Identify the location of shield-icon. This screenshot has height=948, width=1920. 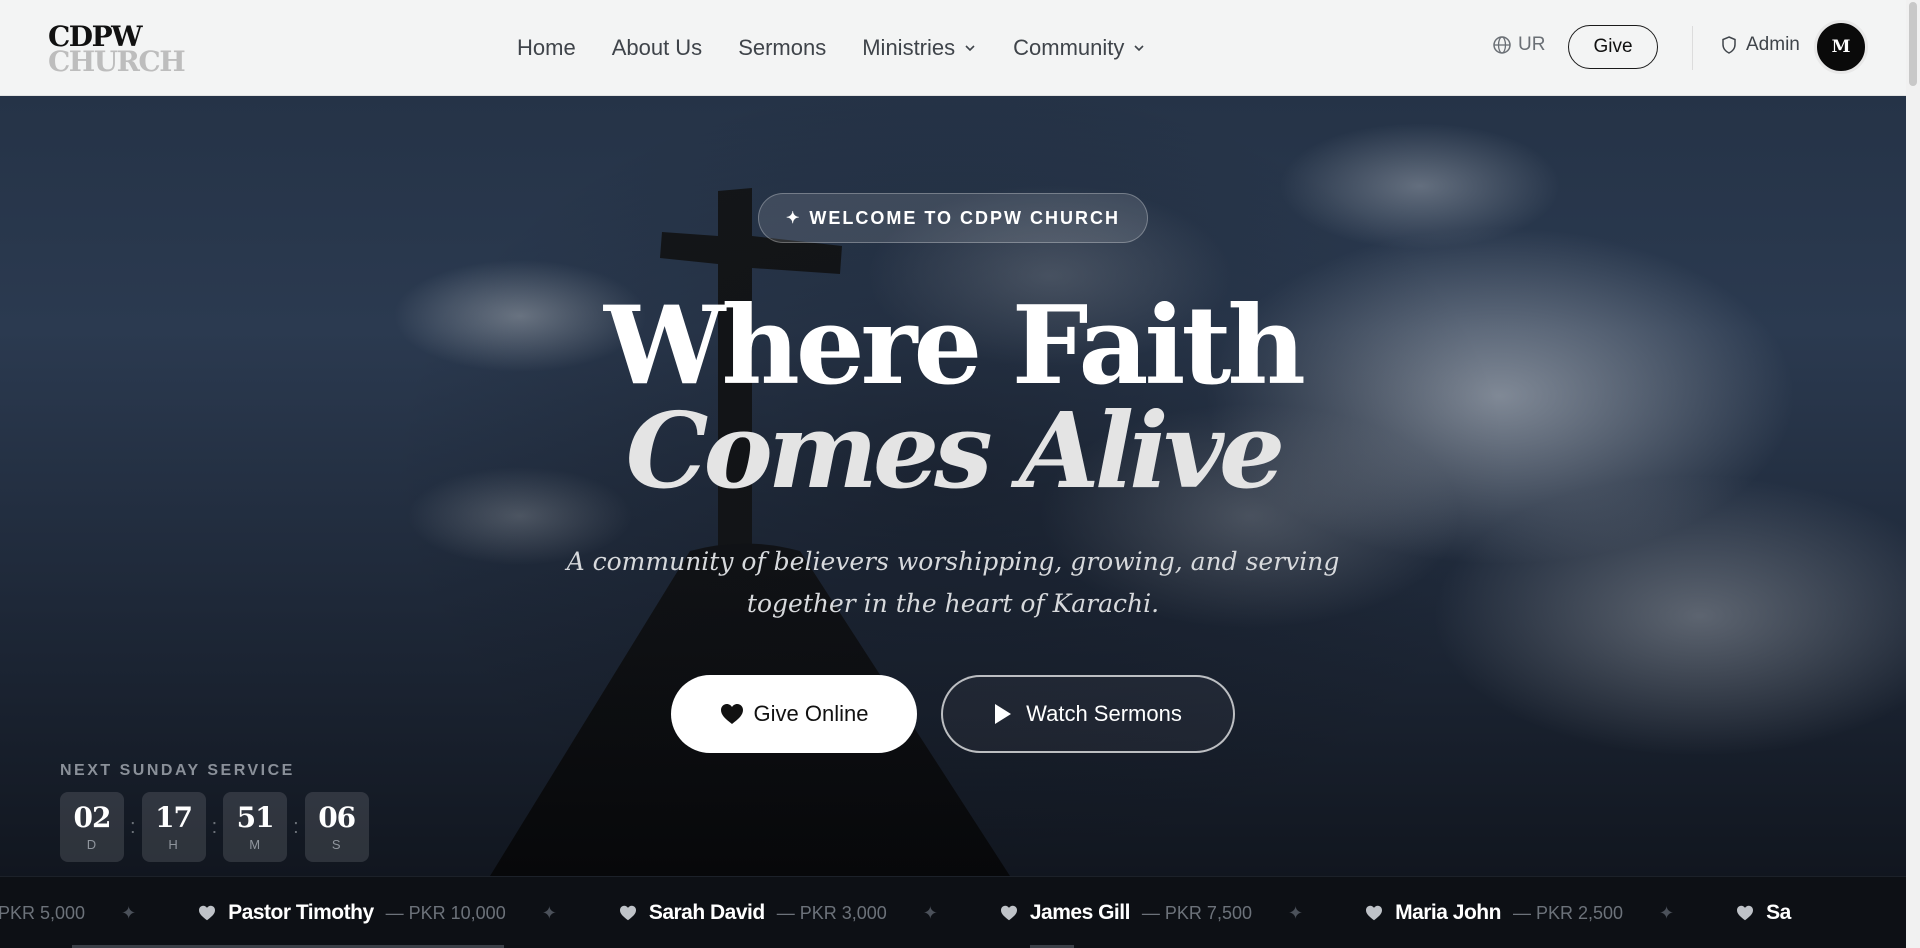
(1729, 45).